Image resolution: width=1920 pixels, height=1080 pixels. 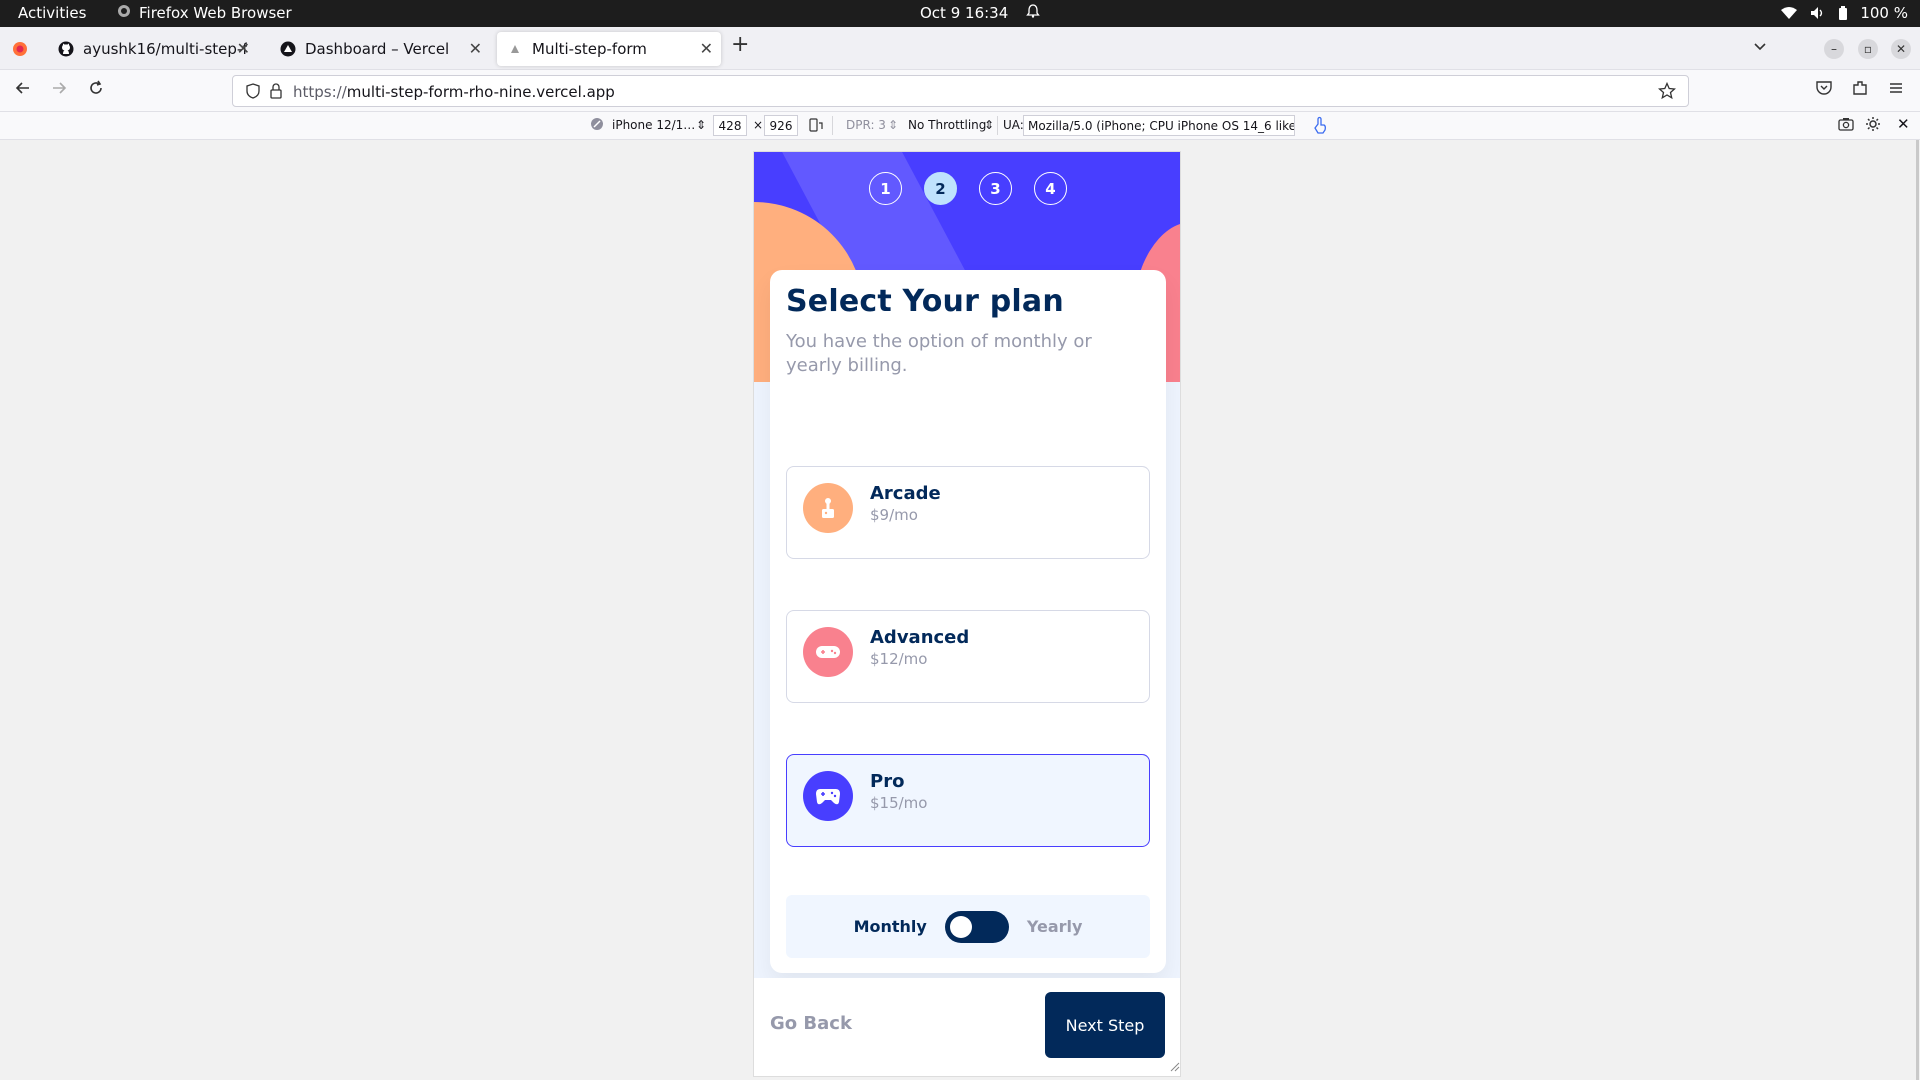 I want to click on throttling-selector: No Throttling, so click(x=947, y=125).